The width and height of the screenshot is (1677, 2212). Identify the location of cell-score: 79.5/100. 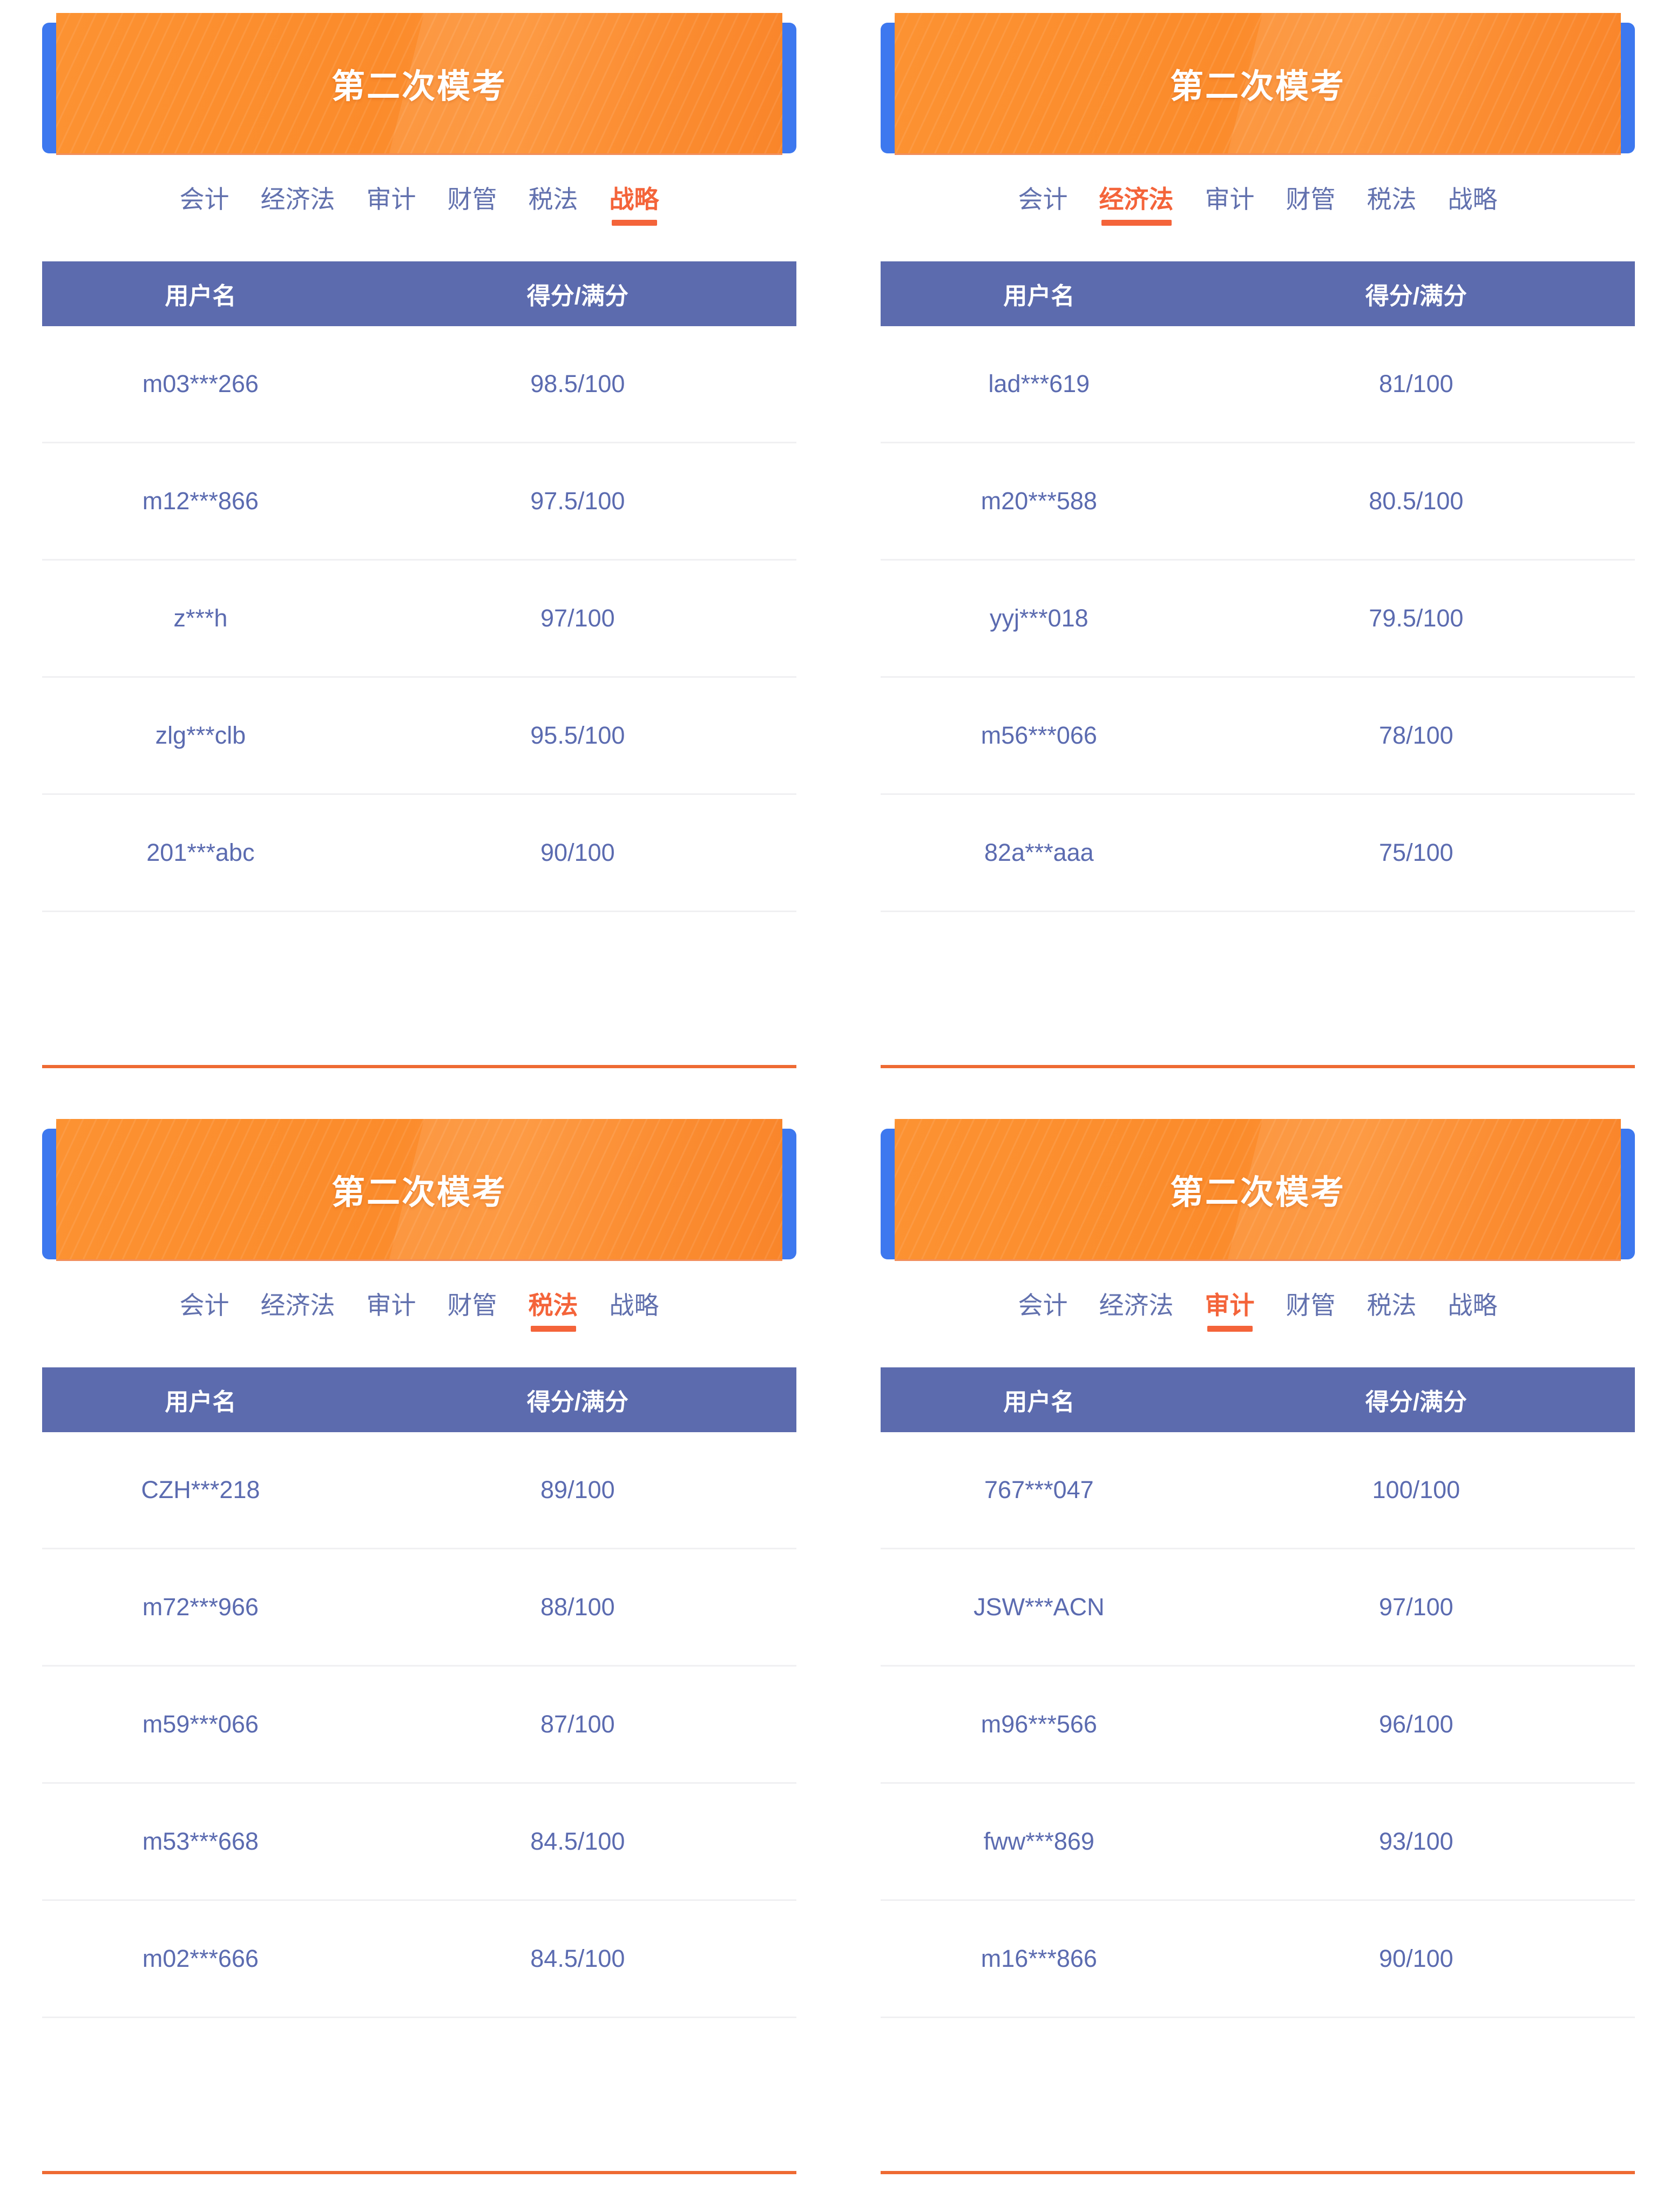
(1417, 618).